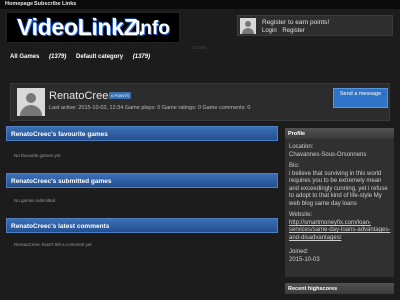 The height and width of the screenshot is (300, 400). Describe the element at coordinates (141, 57) in the screenshot. I see `category-default-count: (1379)` at that location.